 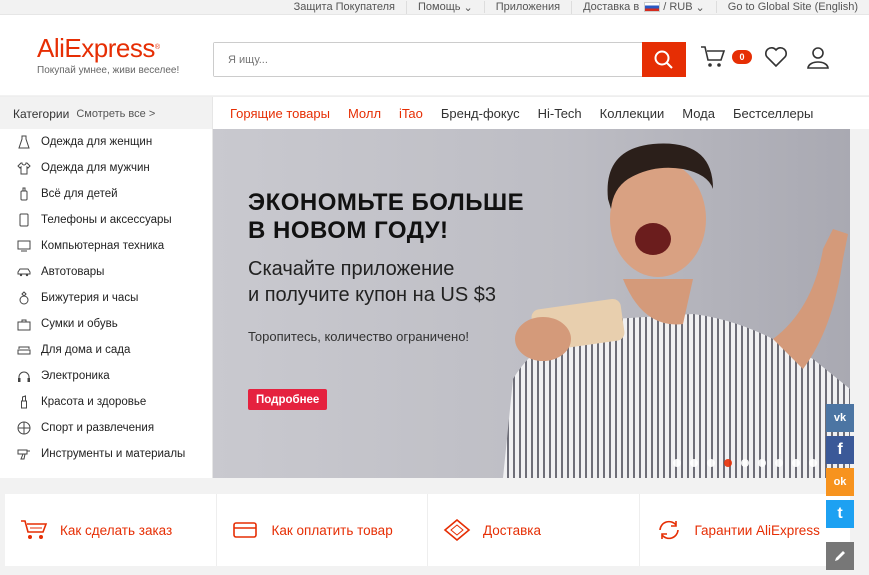 What do you see at coordinates (108, 70) in the screenshot?
I see `logo-tagline: Покупай умнее, живи веселее!` at bounding box center [108, 70].